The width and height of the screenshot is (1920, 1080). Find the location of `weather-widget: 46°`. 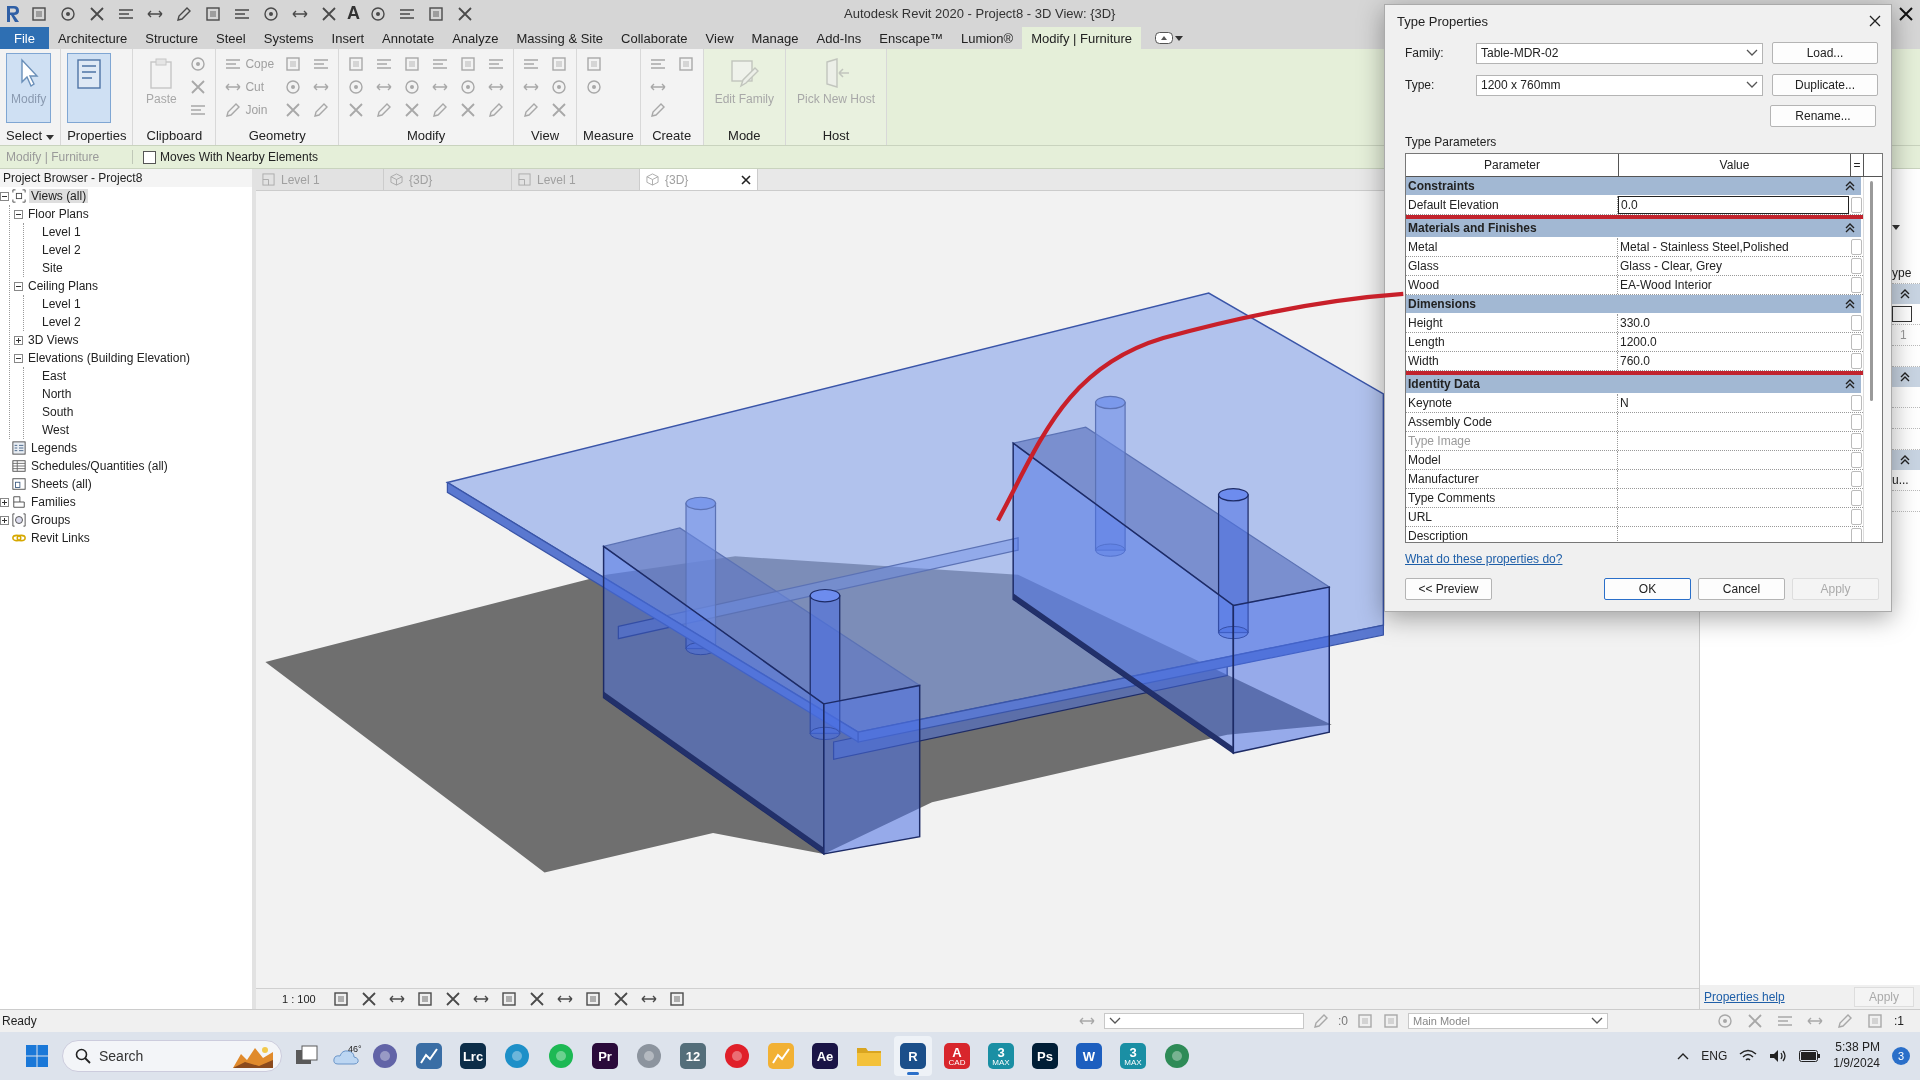

weather-widget: 46° is located at coordinates (346, 1056).